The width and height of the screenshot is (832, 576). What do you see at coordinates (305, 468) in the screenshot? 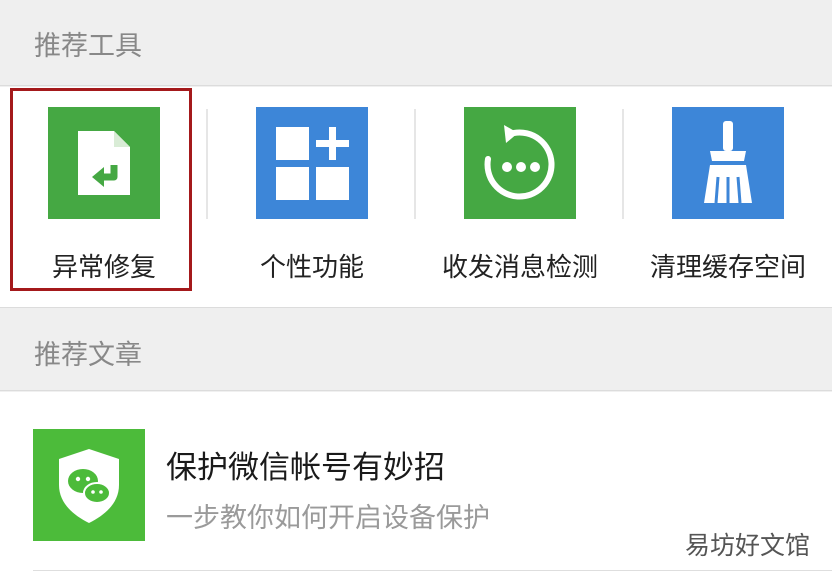
I see `article-title: 保护微信帐号有妙招` at bounding box center [305, 468].